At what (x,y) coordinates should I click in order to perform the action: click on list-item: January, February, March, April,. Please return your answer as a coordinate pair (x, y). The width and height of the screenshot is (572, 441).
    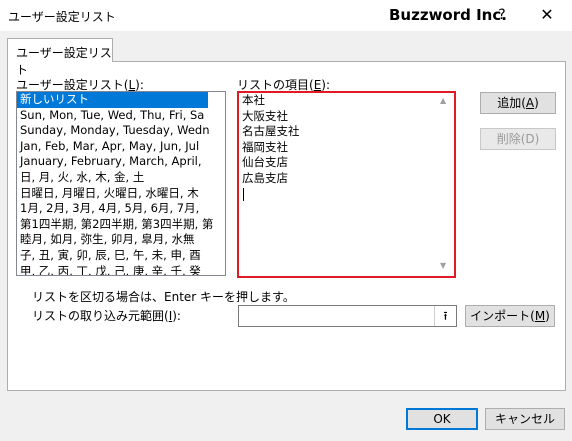
    Looking at the image, I should click on (121, 162).